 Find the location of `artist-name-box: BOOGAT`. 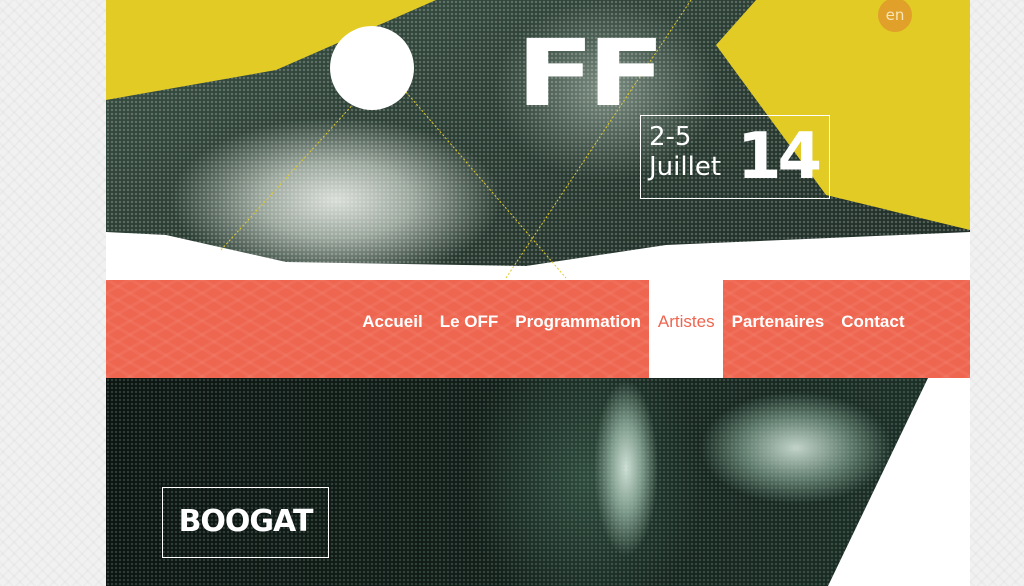

artist-name-box: BOOGAT is located at coordinates (245, 522).